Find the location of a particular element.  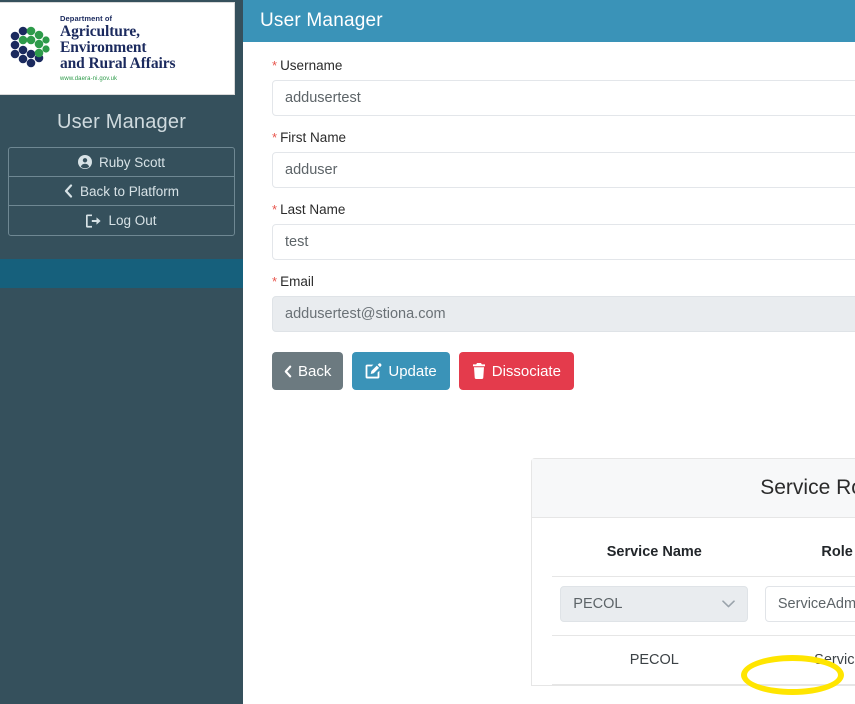

update-button: Update is located at coordinates (401, 371).